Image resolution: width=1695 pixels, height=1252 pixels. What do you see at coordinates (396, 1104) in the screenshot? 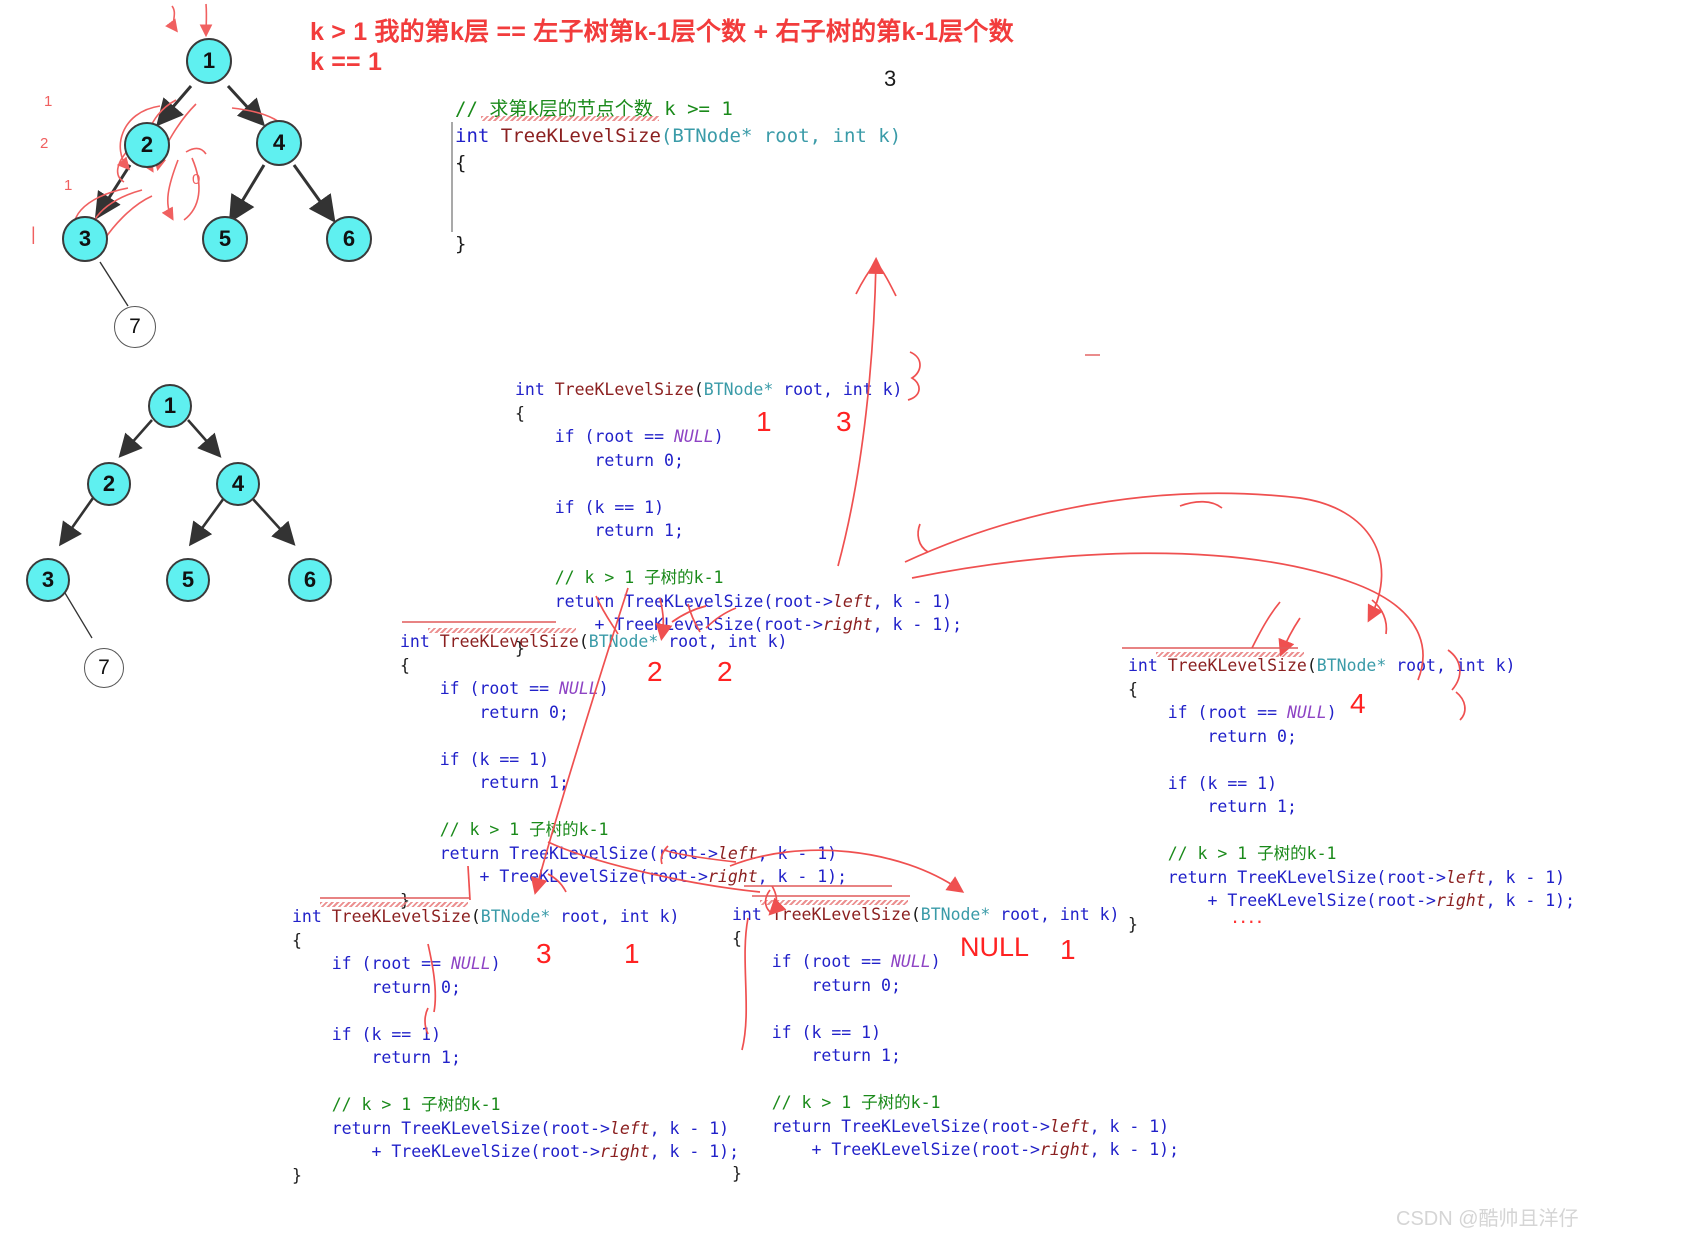
I see `cb3-comment: // k > 1 子树的k-1` at bounding box center [396, 1104].